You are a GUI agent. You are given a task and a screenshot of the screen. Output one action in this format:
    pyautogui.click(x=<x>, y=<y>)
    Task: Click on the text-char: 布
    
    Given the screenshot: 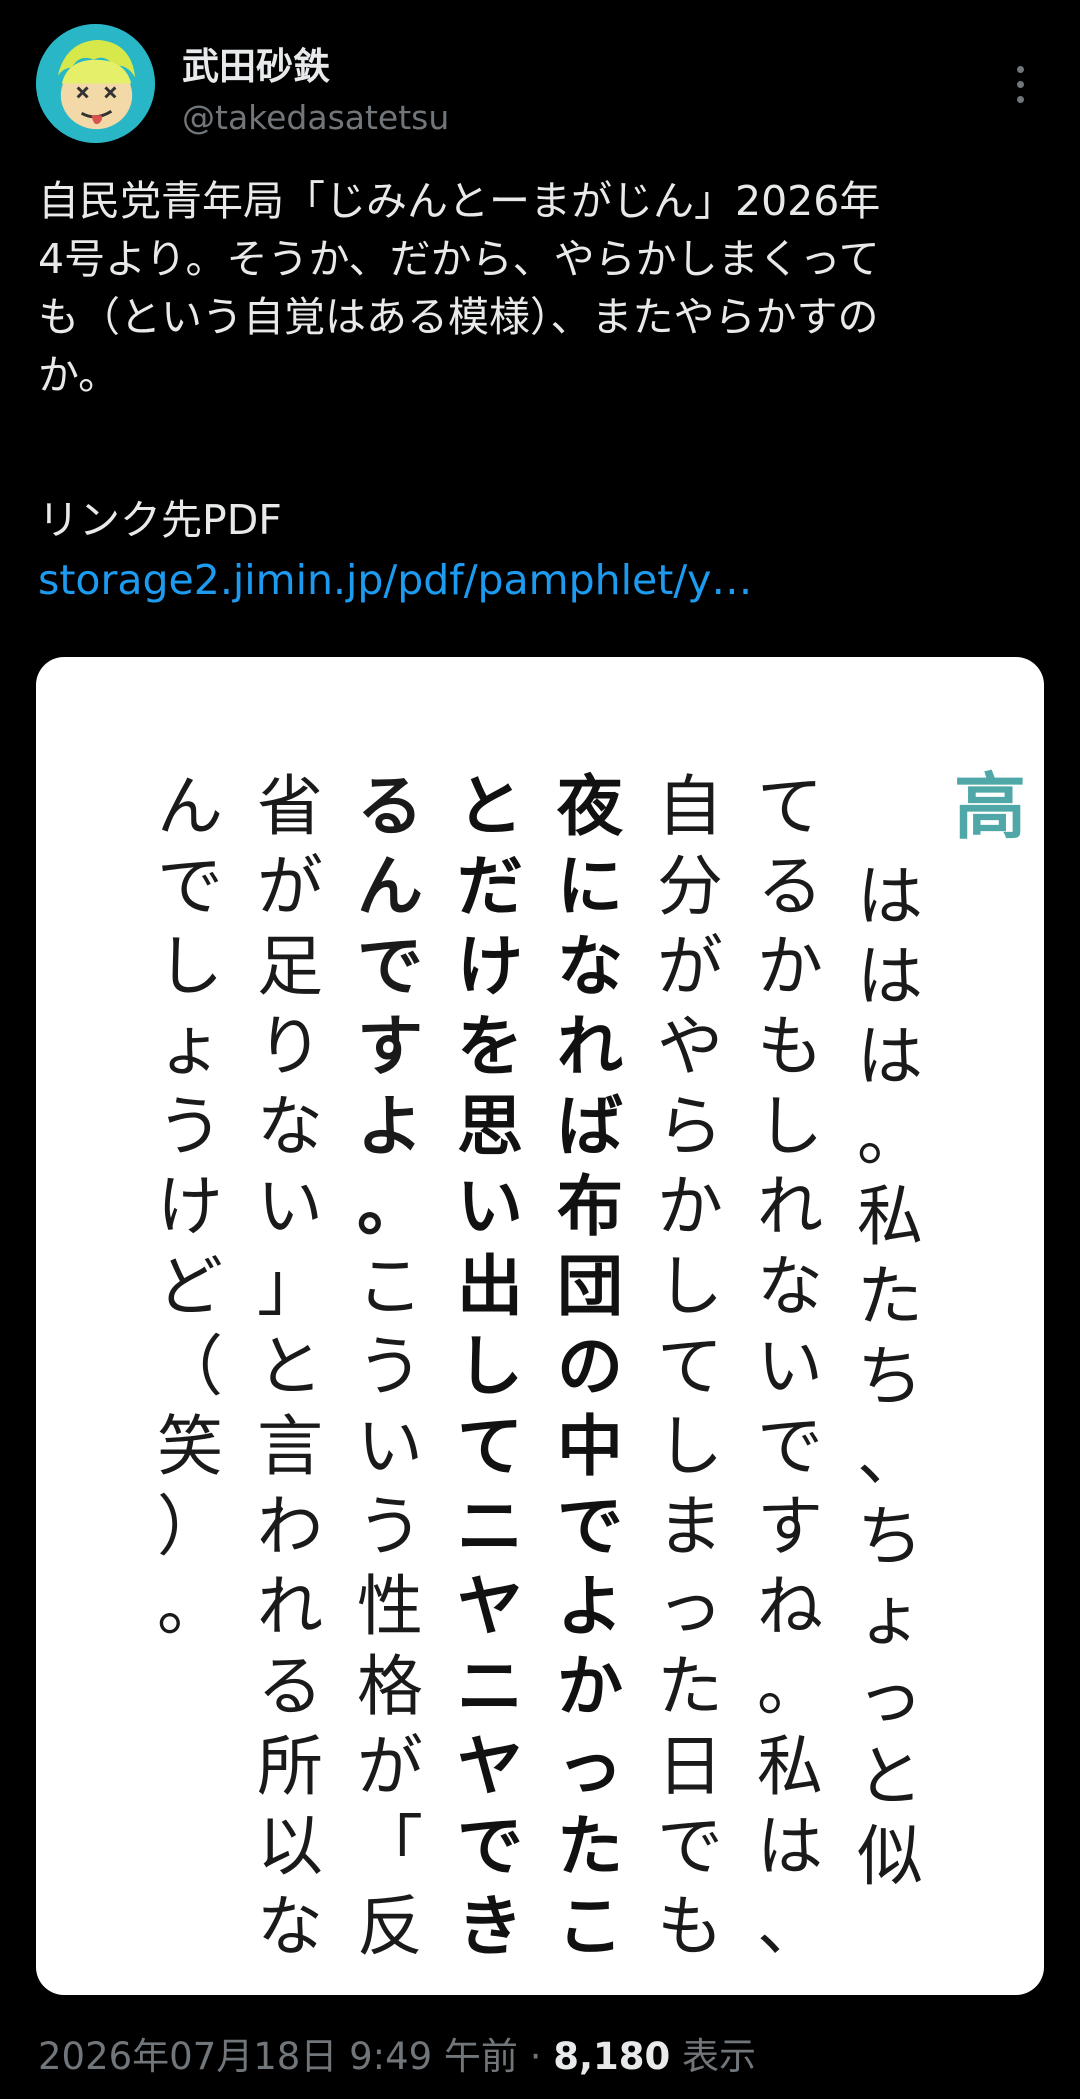 What is the action you would take?
    pyautogui.click(x=590, y=1206)
    